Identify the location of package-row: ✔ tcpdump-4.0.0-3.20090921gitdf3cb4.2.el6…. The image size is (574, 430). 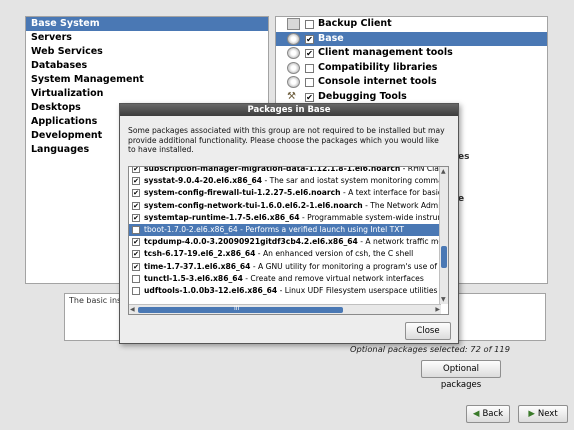
(285, 242).